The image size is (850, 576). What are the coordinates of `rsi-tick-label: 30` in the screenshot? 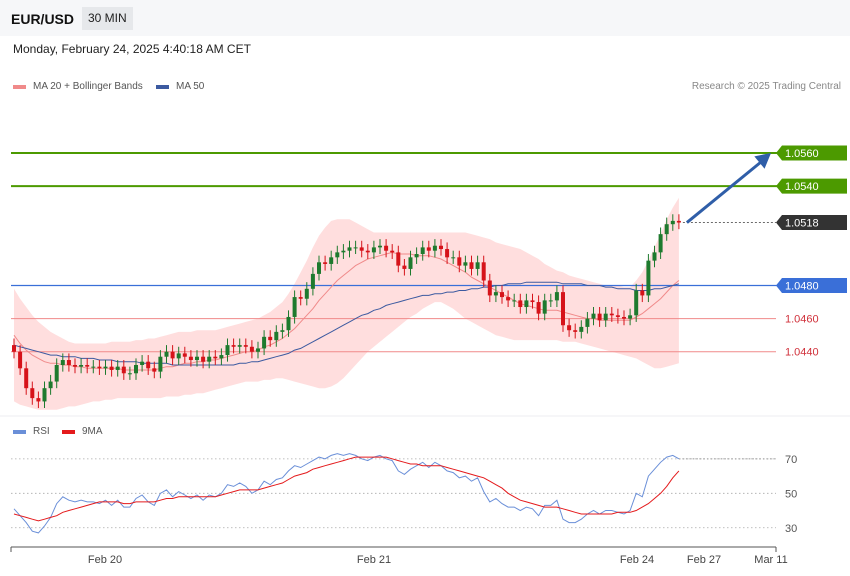 It's located at (791, 529).